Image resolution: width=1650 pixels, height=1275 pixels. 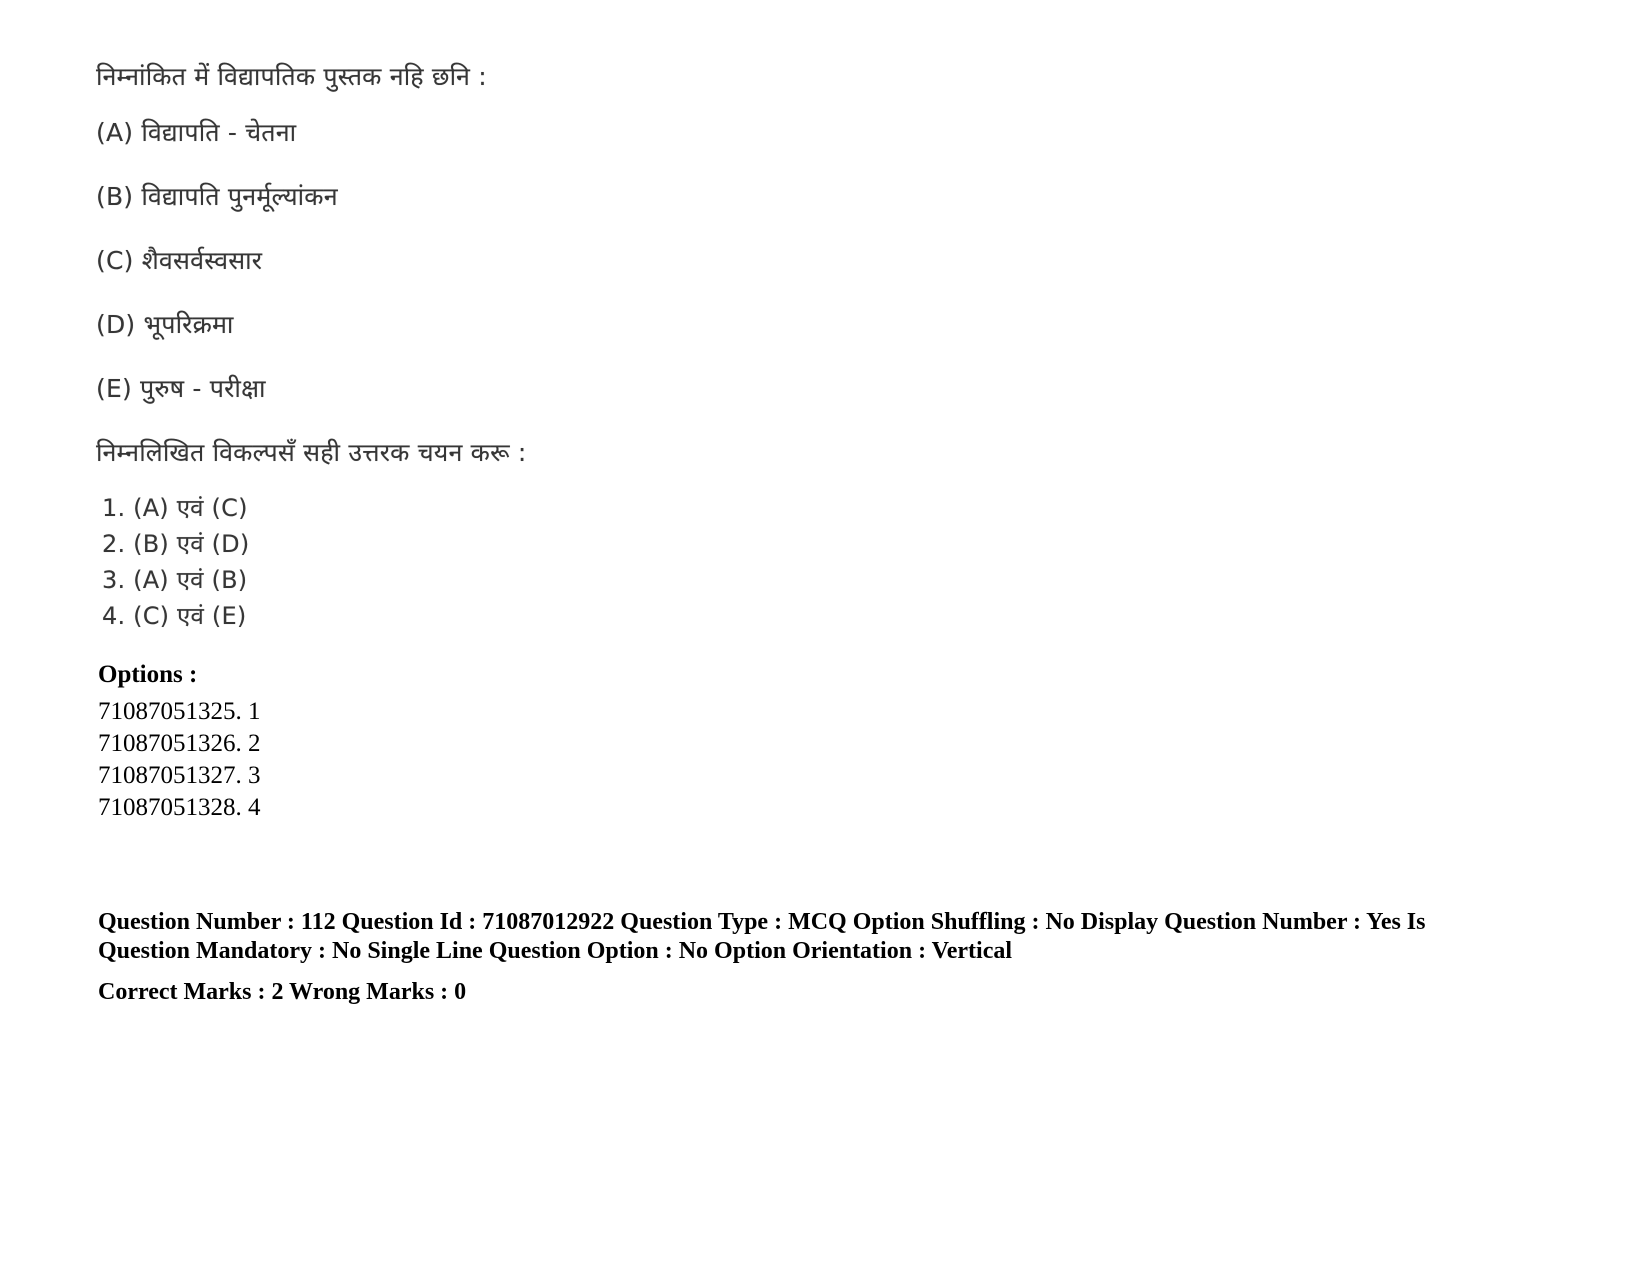 I want to click on metadata-line-3: Correct Marks : 2 Wrong Marks : 0, so click(x=282, y=992).